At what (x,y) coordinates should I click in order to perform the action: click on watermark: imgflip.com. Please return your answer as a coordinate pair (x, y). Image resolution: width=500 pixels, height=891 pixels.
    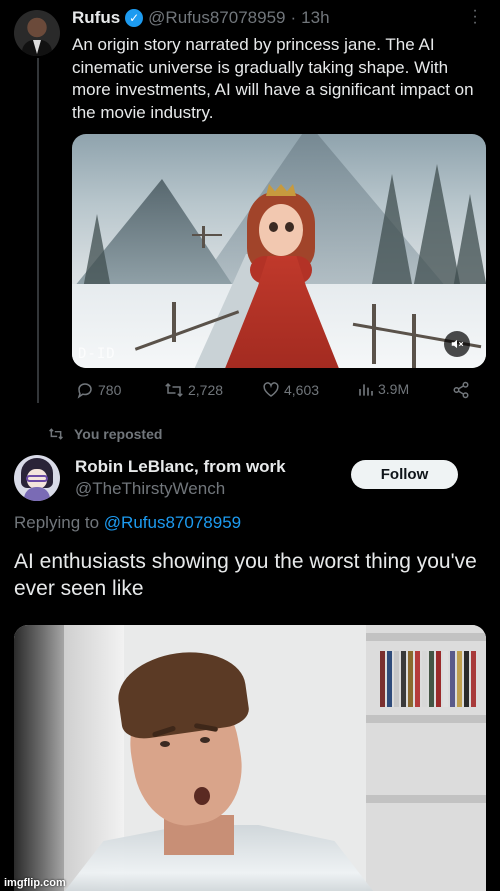
    Looking at the image, I should click on (35, 883).